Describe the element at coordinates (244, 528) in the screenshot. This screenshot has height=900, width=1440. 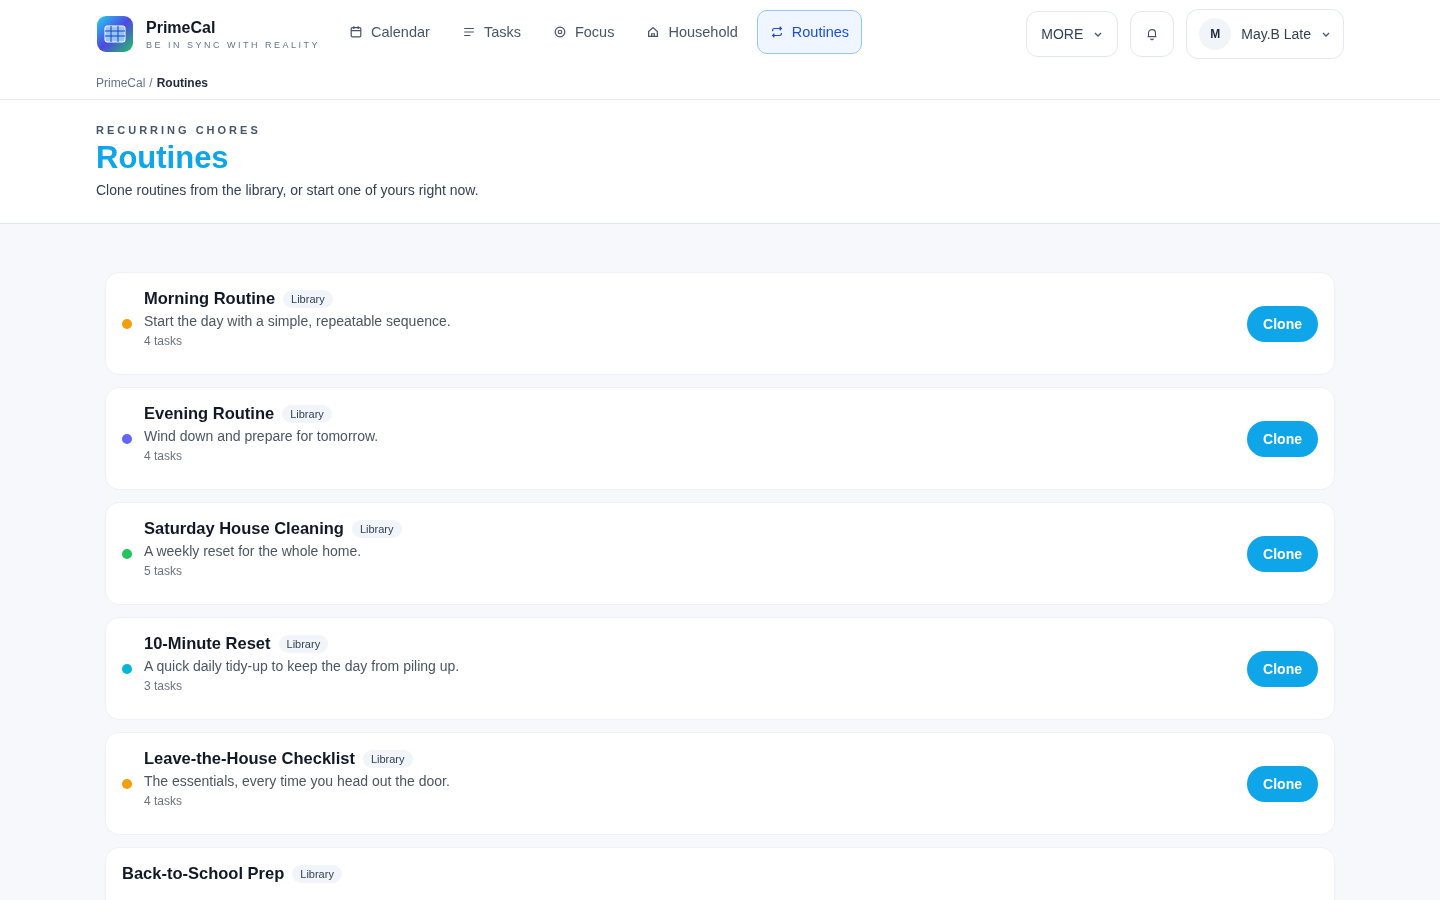
I see `routine-title: Saturday House Cleaning` at that location.